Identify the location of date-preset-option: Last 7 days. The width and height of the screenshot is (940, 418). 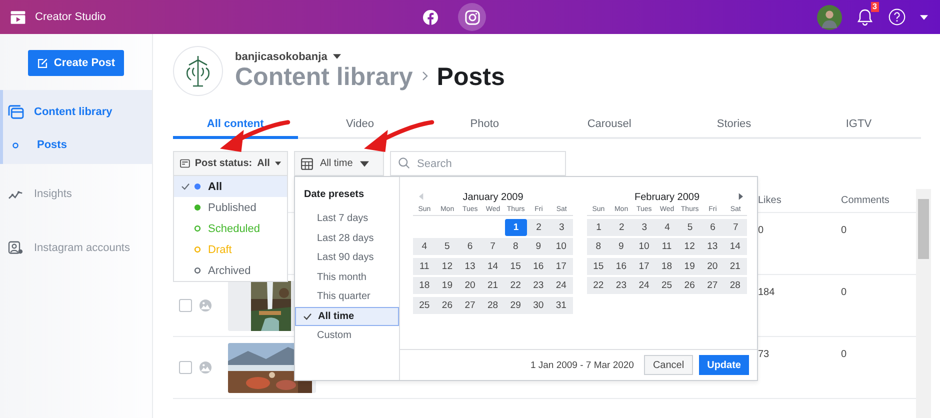
(347, 218).